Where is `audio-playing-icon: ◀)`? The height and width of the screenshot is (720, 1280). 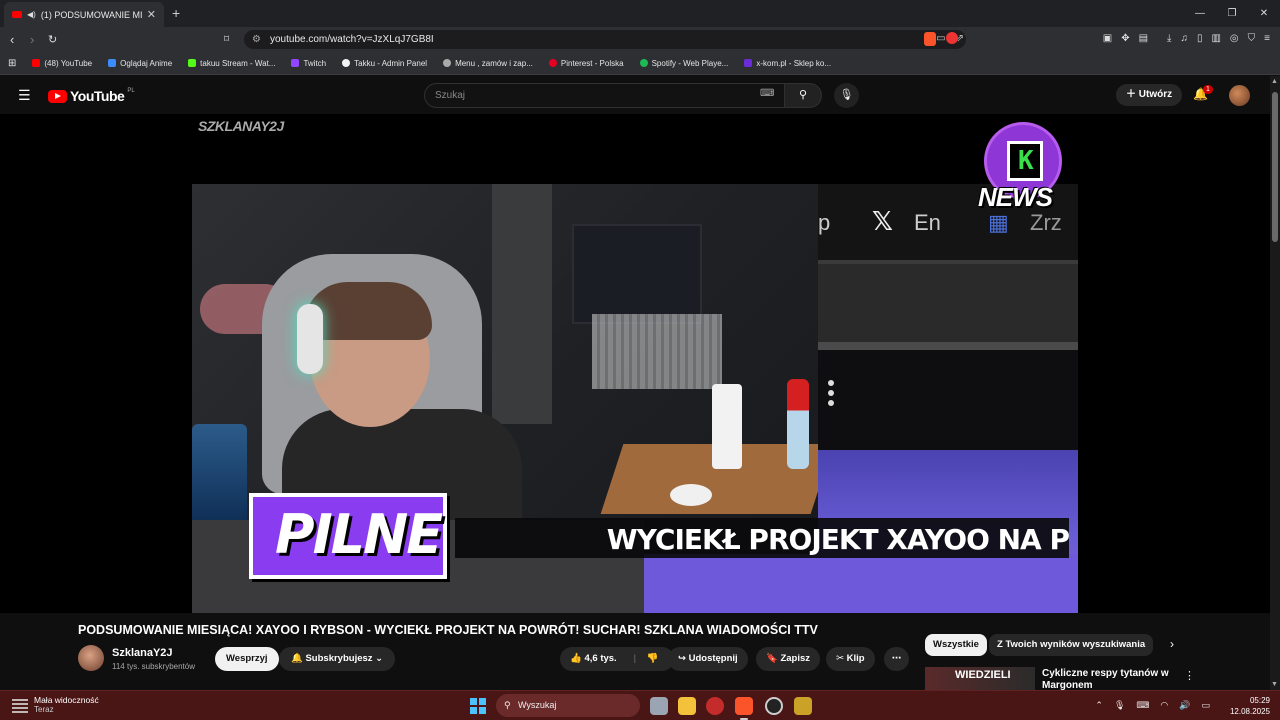 audio-playing-icon: ◀) is located at coordinates (31, 14).